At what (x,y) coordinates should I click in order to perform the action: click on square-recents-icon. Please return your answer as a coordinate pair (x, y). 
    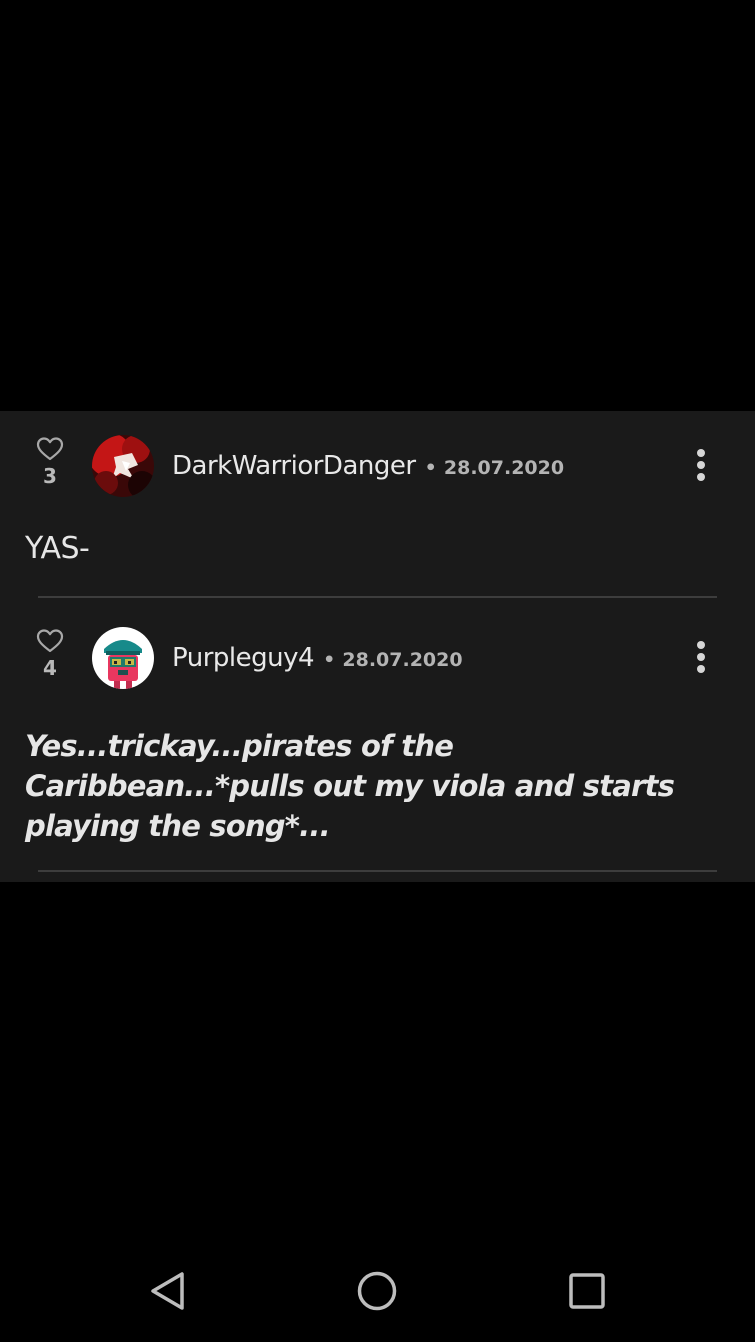
    Looking at the image, I should click on (587, 1291).